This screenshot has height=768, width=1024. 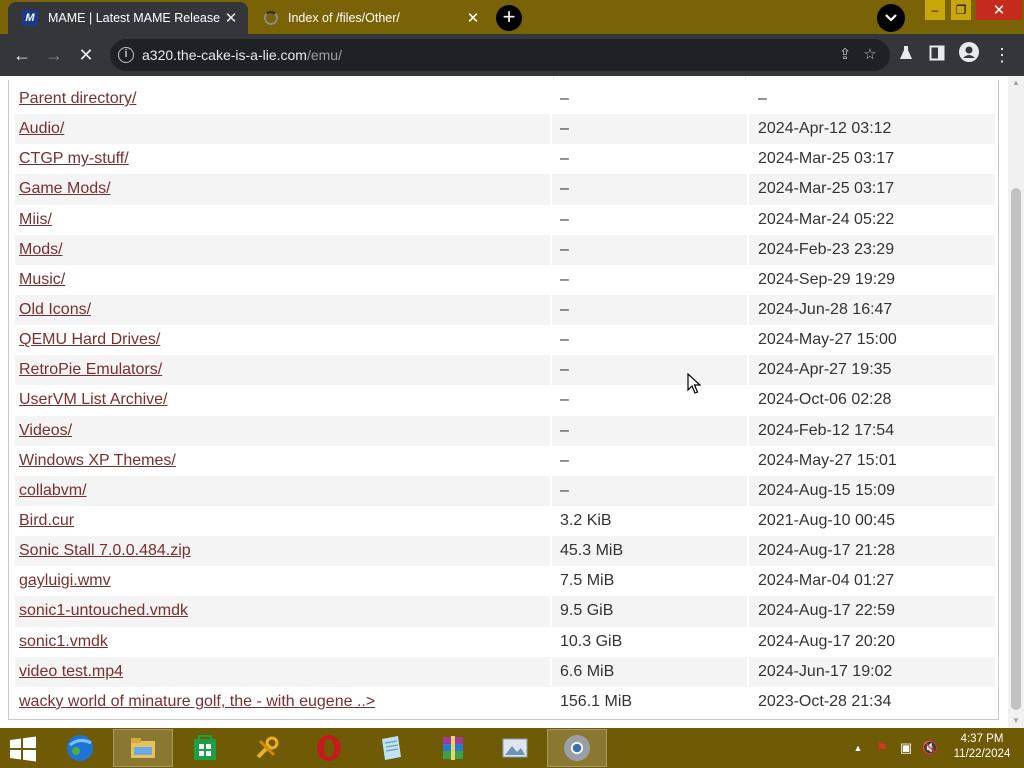 I want to click on maximize-button: ❐, so click(x=961, y=10).